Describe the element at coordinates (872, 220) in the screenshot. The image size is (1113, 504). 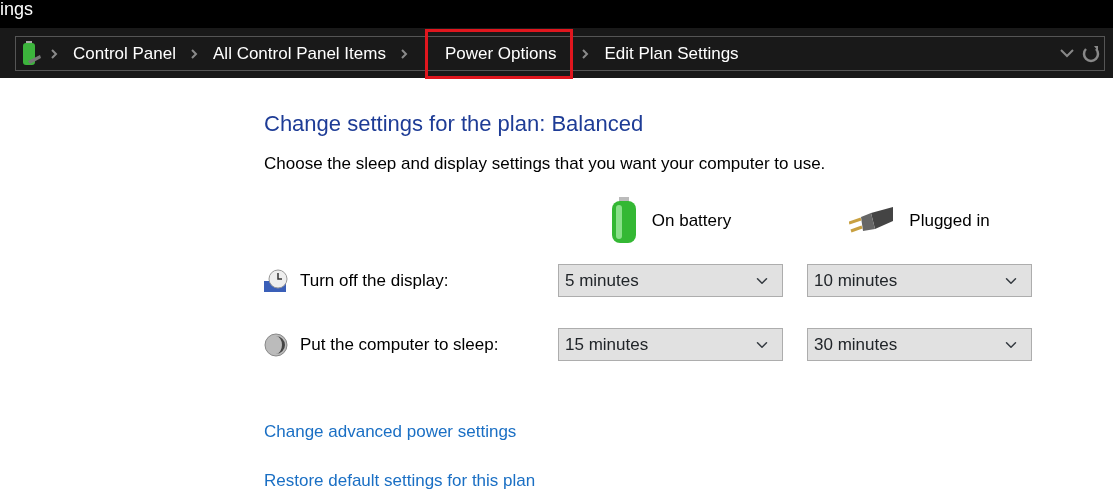
I see `plug-icon` at that location.